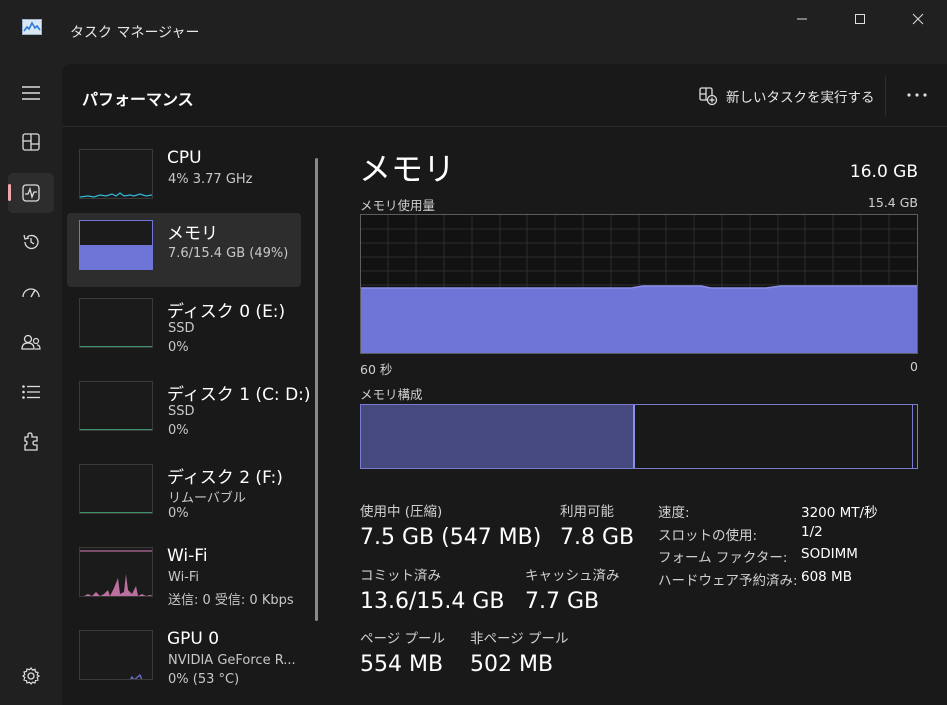 This screenshot has width=947, height=705. Describe the element at coordinates (708, 536) in the screenshot. I see `prop-slots-label: スロットの使用:` at that location.